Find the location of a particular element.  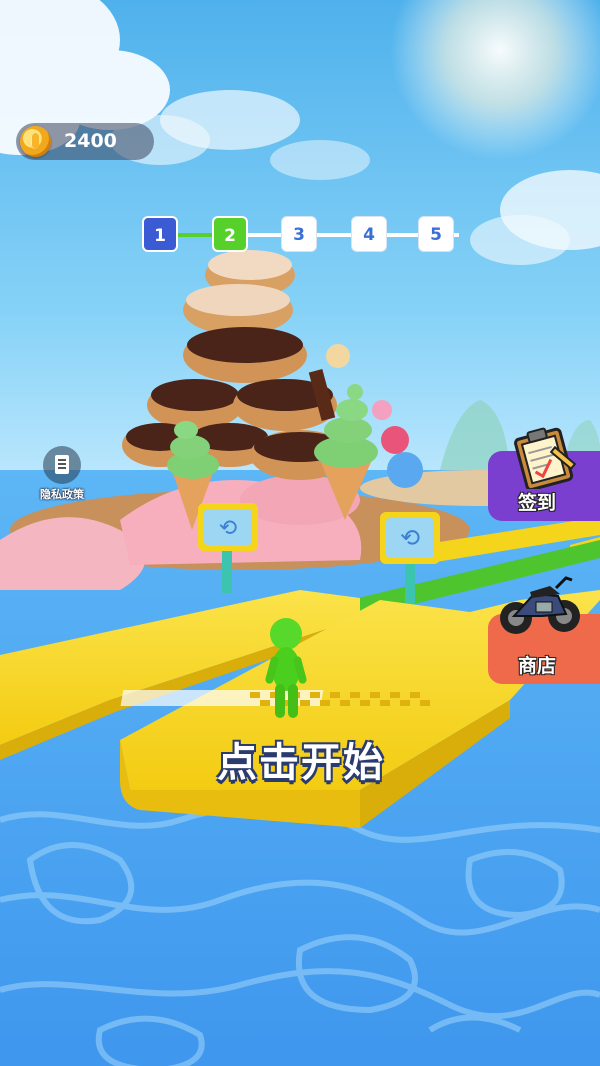

privacy-icon-circle is located at coordinates (62, 465).